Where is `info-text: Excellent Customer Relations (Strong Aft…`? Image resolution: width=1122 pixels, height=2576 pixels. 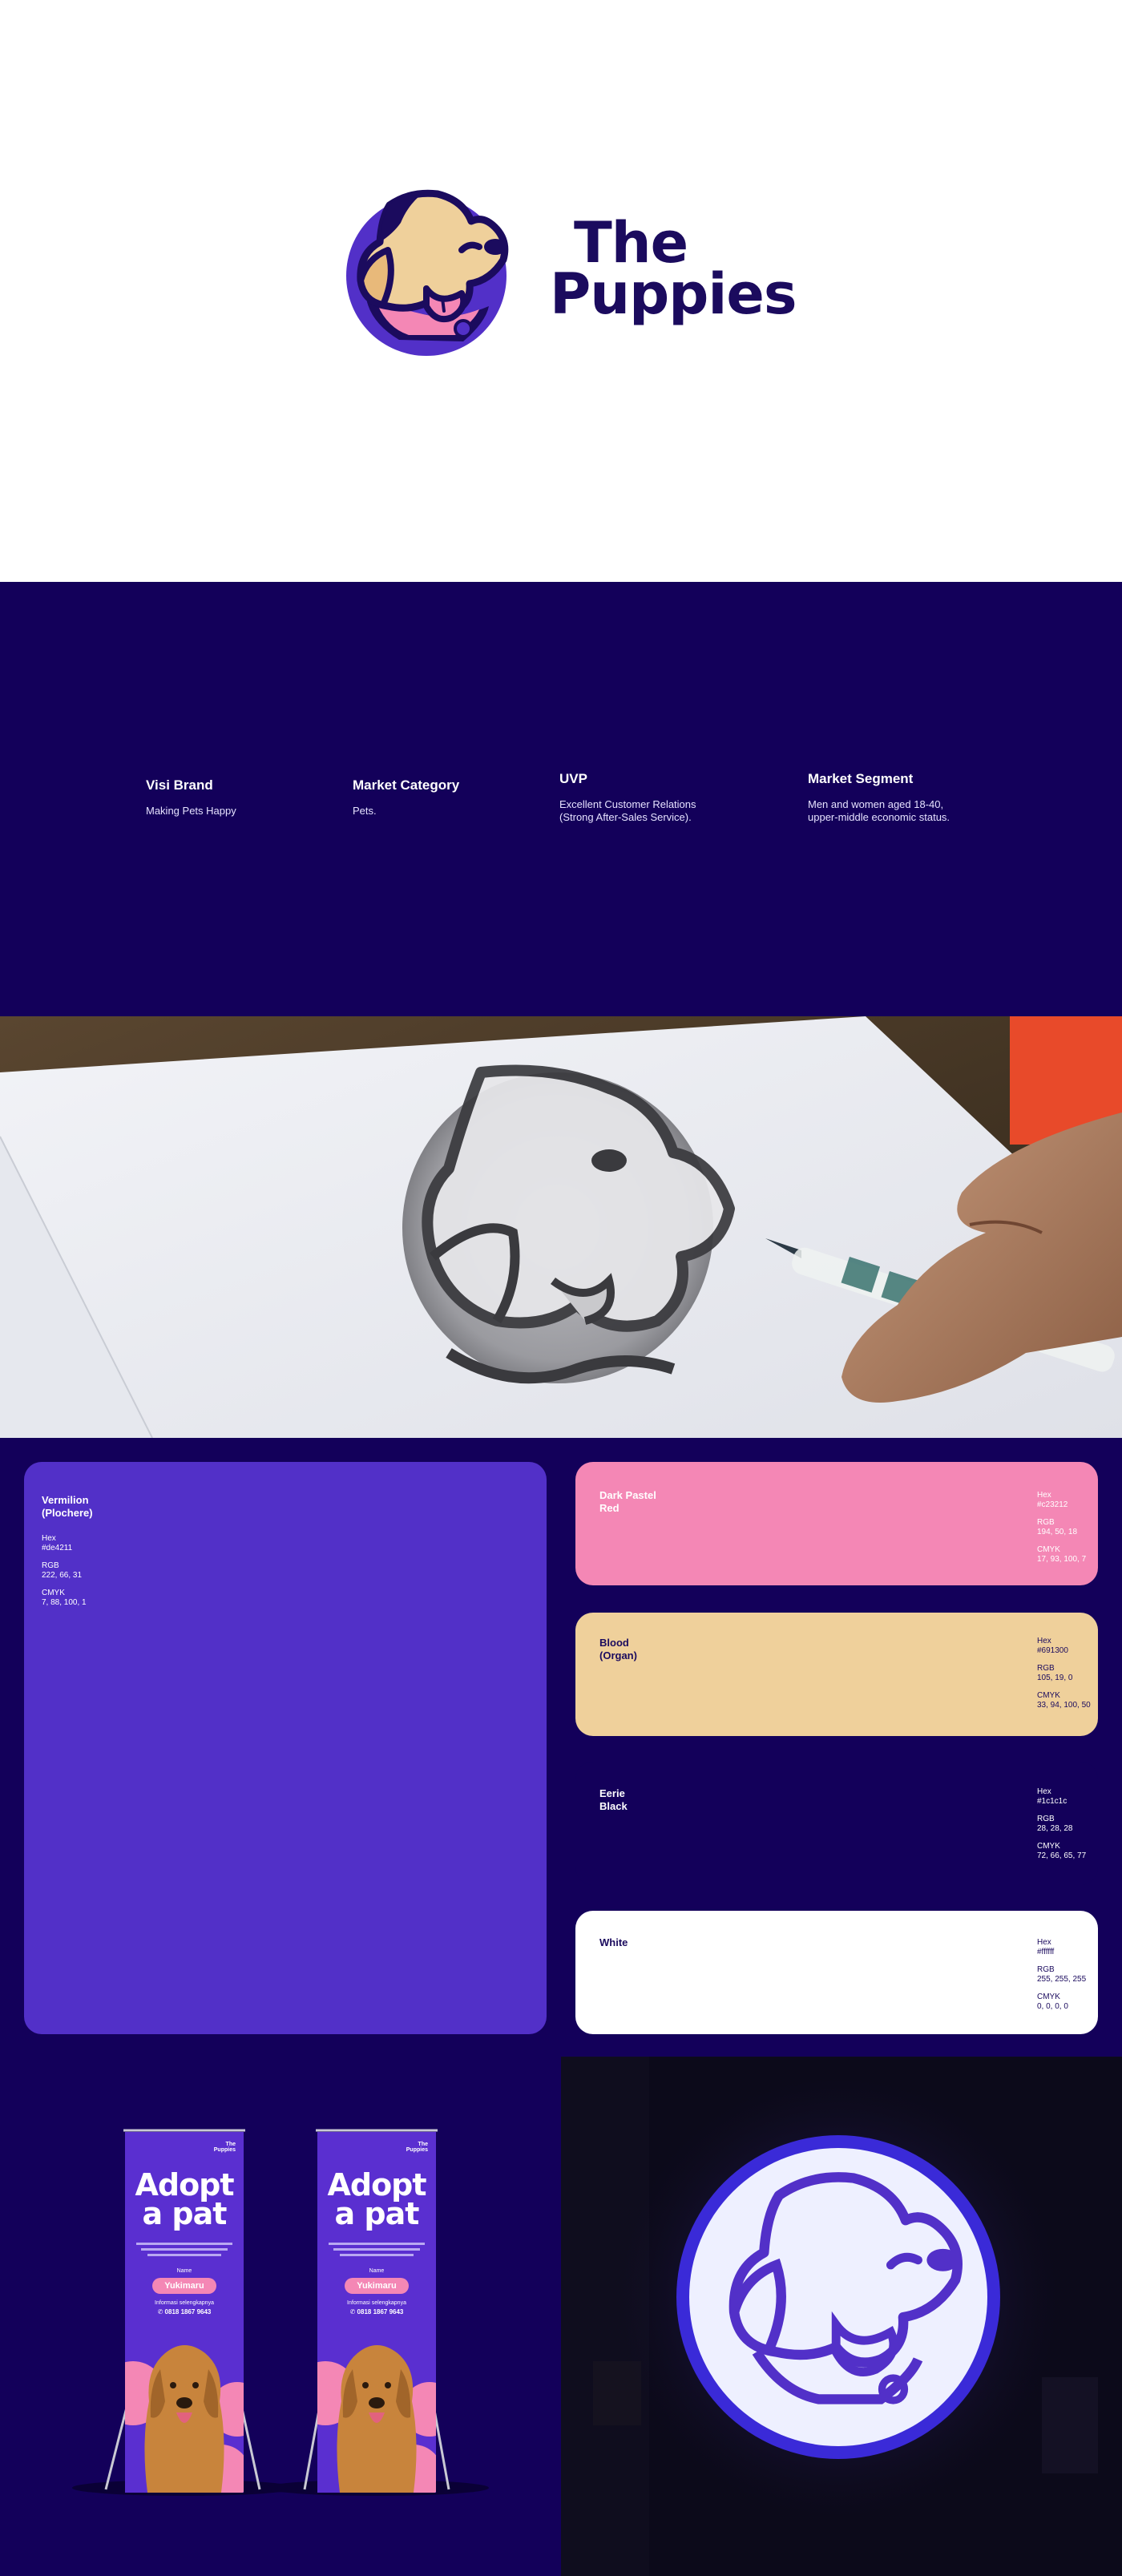 info-text: Excellent Customer Relations (Strong Aft… is located at coordinates (627, 811).